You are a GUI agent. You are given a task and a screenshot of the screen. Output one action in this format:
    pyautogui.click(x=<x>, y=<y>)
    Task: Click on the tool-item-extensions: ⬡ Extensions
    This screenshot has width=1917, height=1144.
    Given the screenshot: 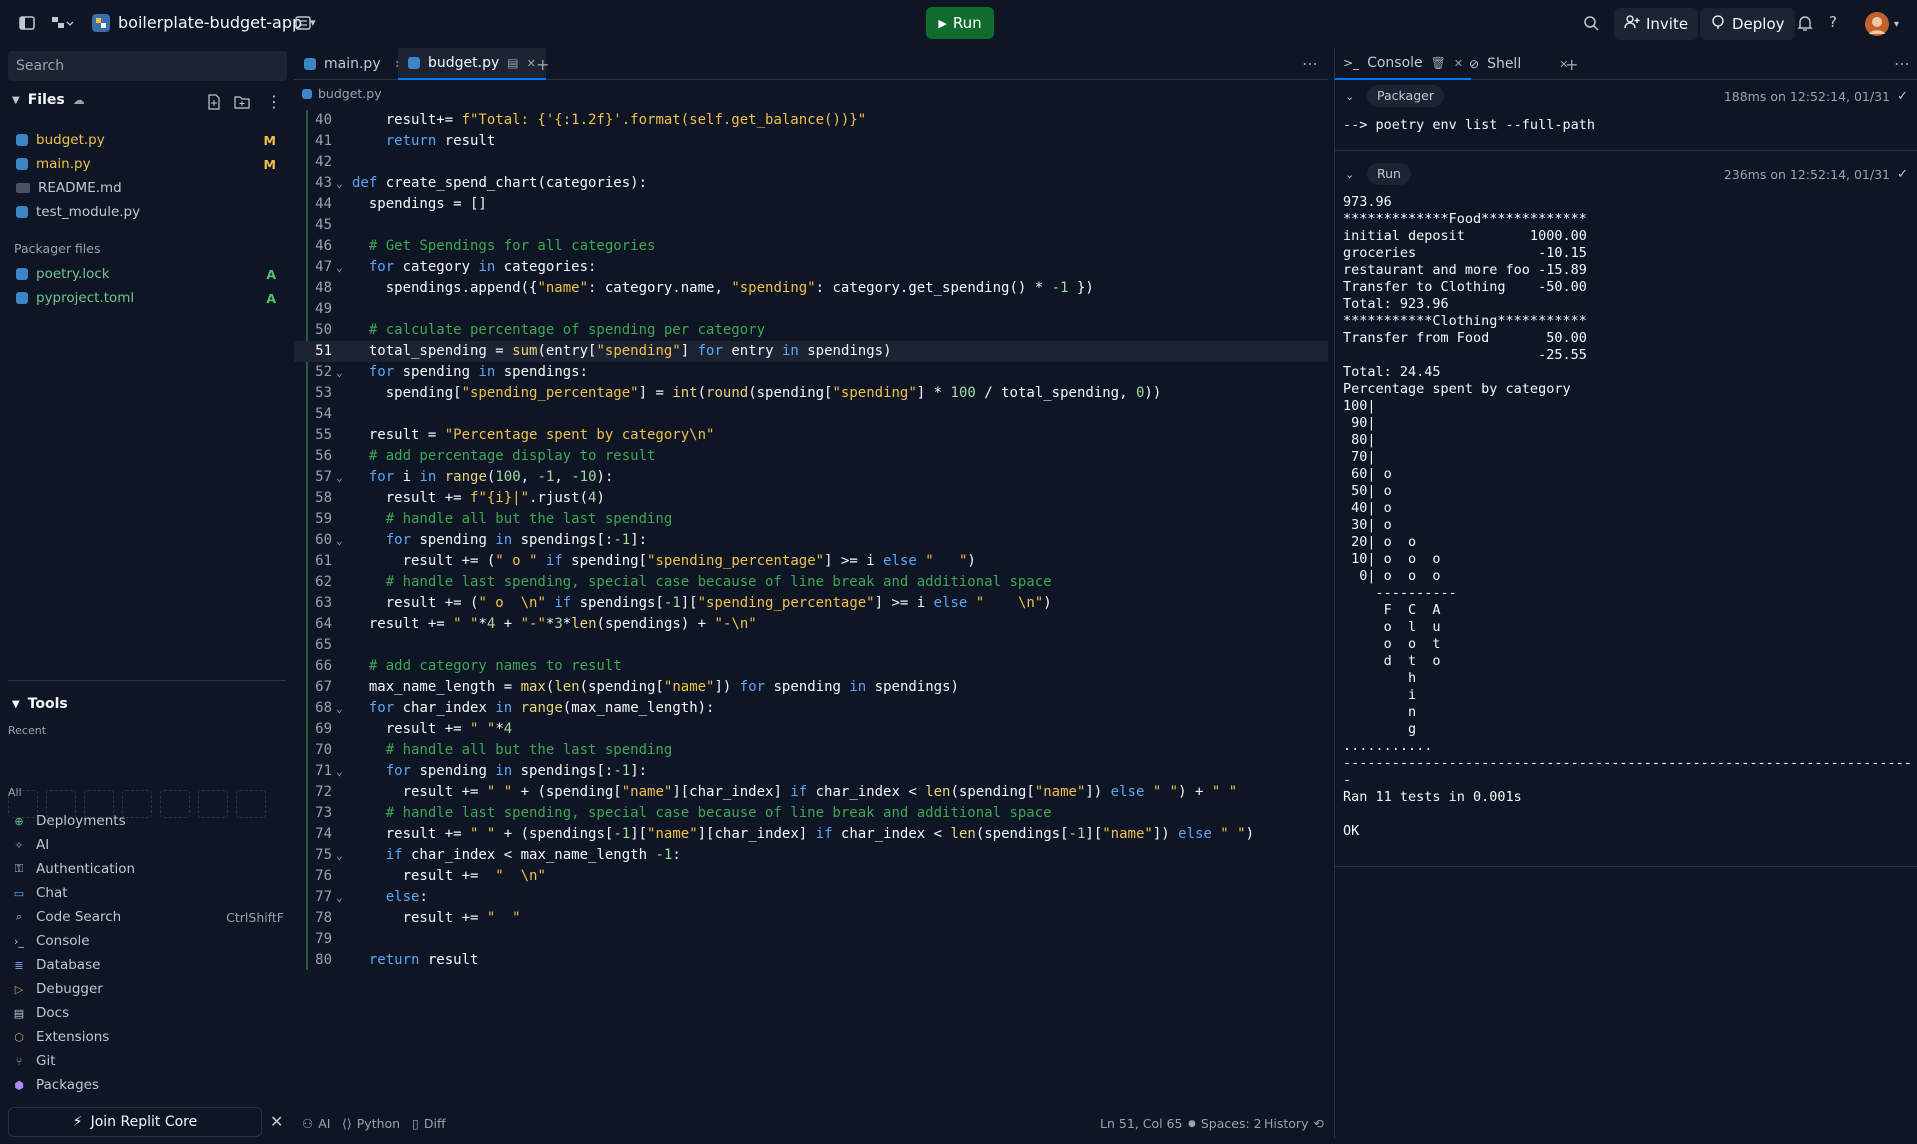 What is the action you would take?
    pyautogui.click(x=148, y=1037)
    